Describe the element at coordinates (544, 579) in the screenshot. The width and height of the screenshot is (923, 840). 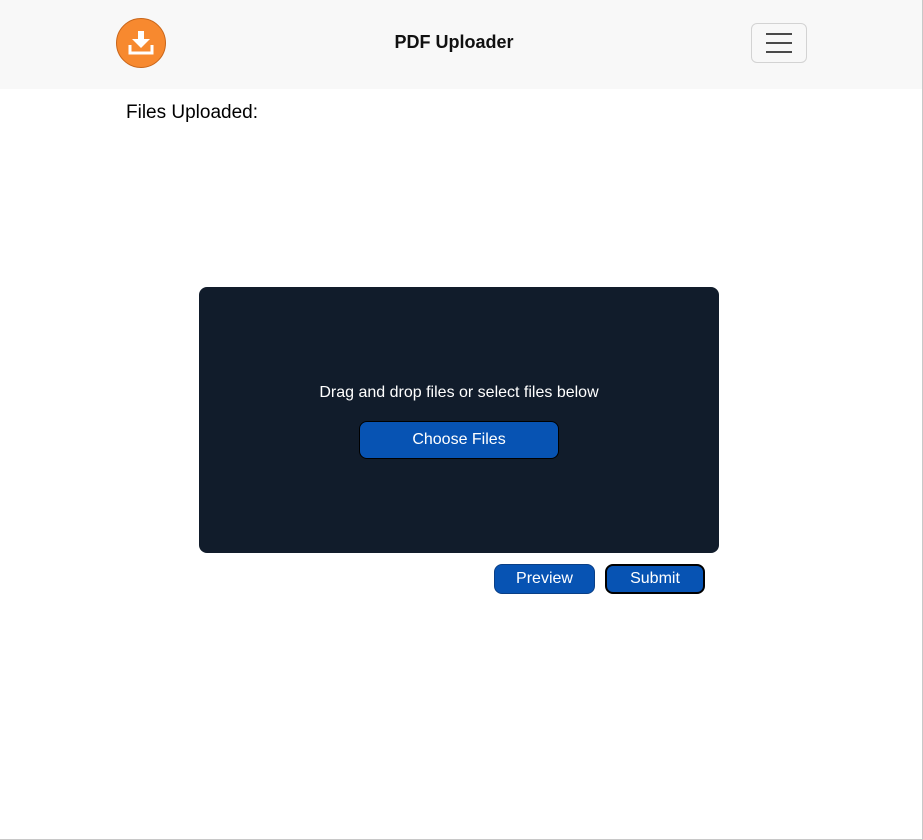
I see `preview-button: Preview` at that location.